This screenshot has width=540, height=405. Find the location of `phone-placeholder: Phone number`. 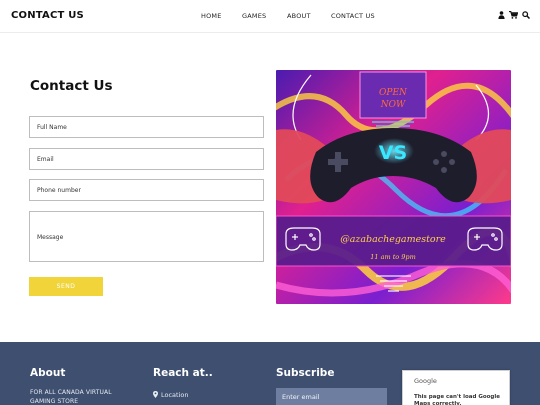

phone-placeholder: Phone number is located at coordinates (59, 190).